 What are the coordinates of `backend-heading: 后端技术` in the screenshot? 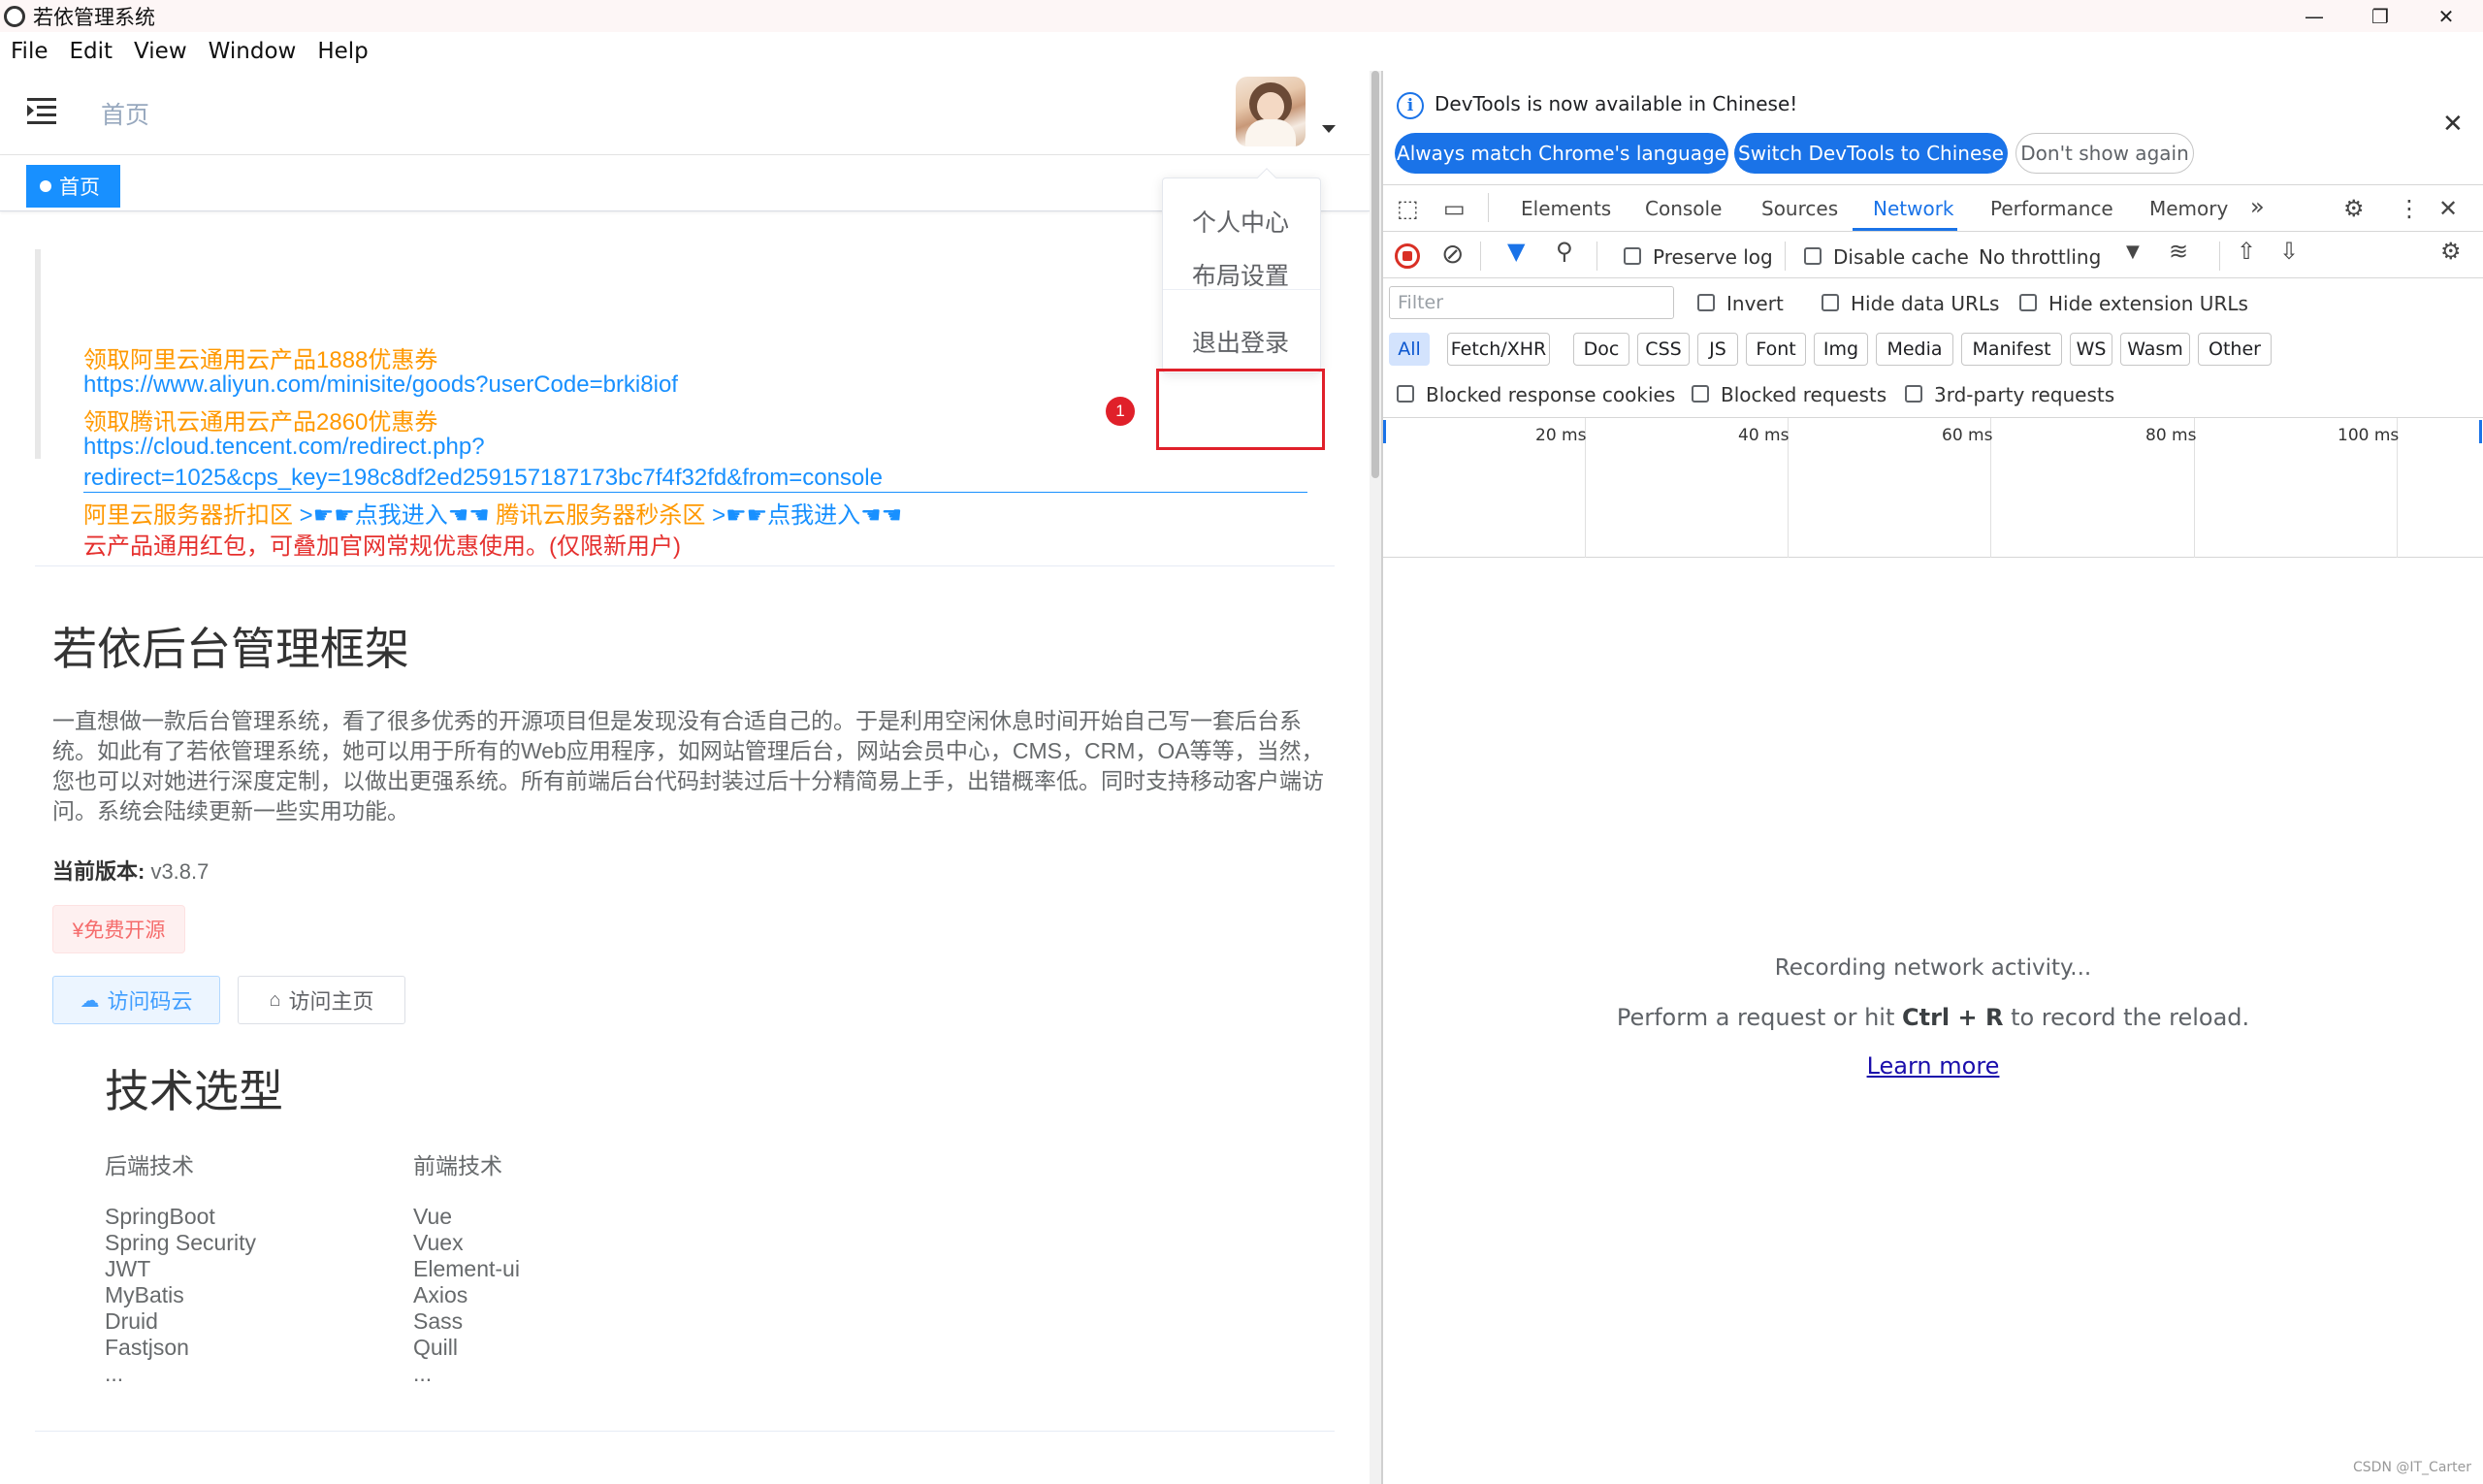 It's located at (149, 1166).